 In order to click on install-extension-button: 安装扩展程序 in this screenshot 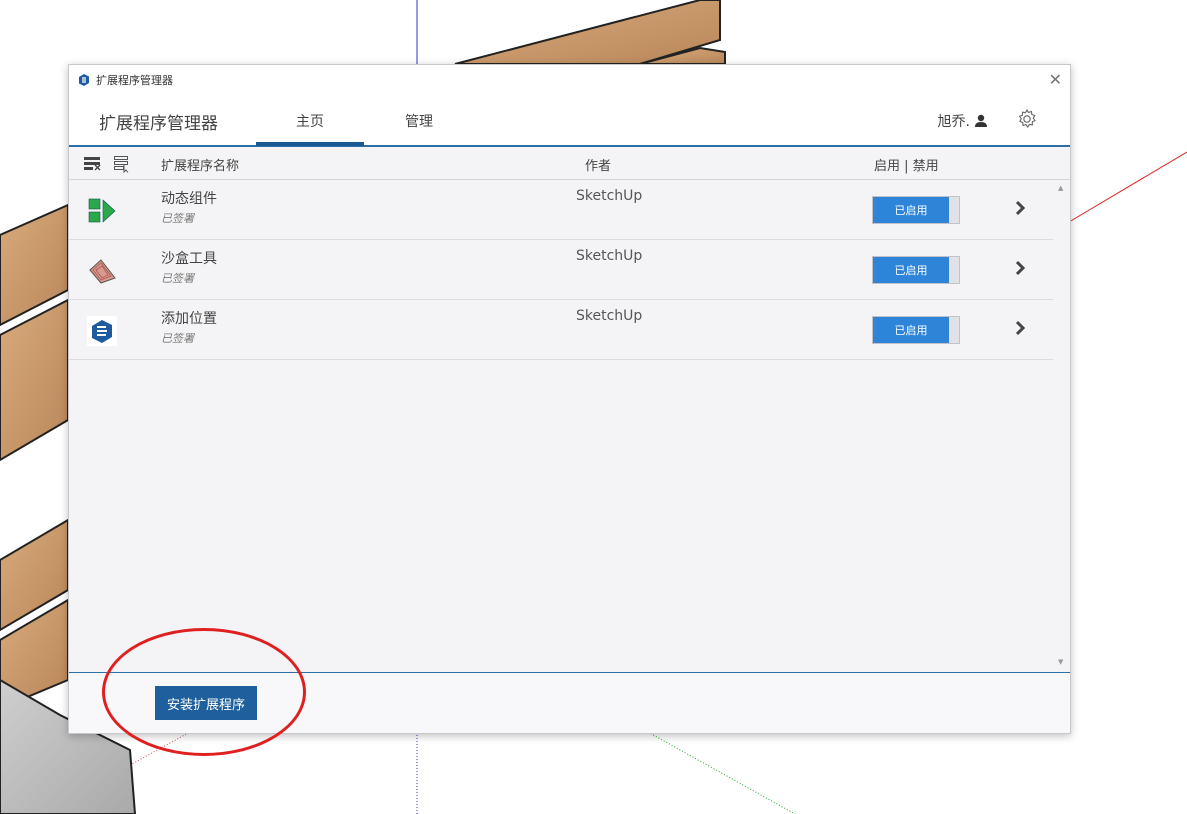, I will do `click(206, 703)`.